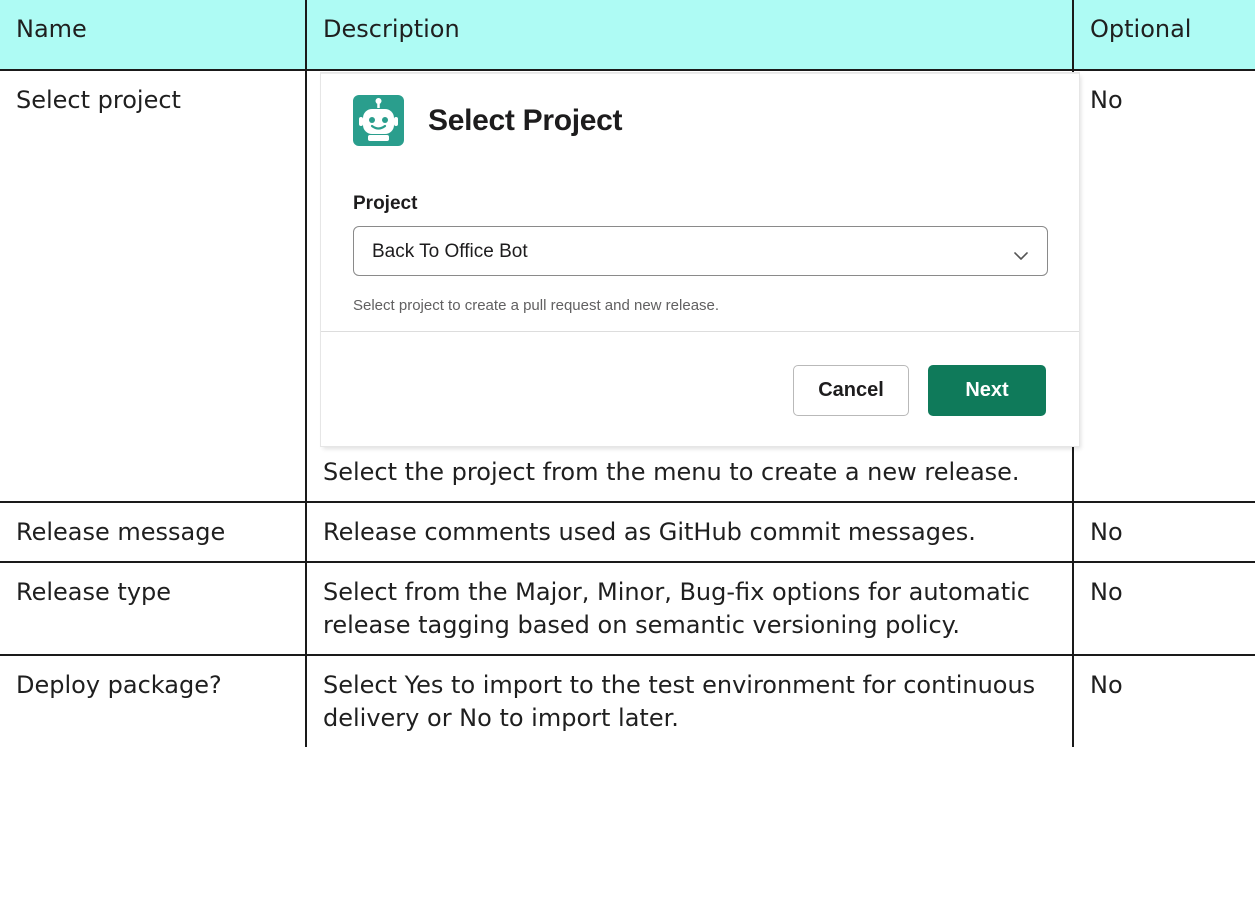 The image size is (1255, 899). Describe the element at coordinates (689, 35) in the screenshot. I see `header-description: Description` at that location.